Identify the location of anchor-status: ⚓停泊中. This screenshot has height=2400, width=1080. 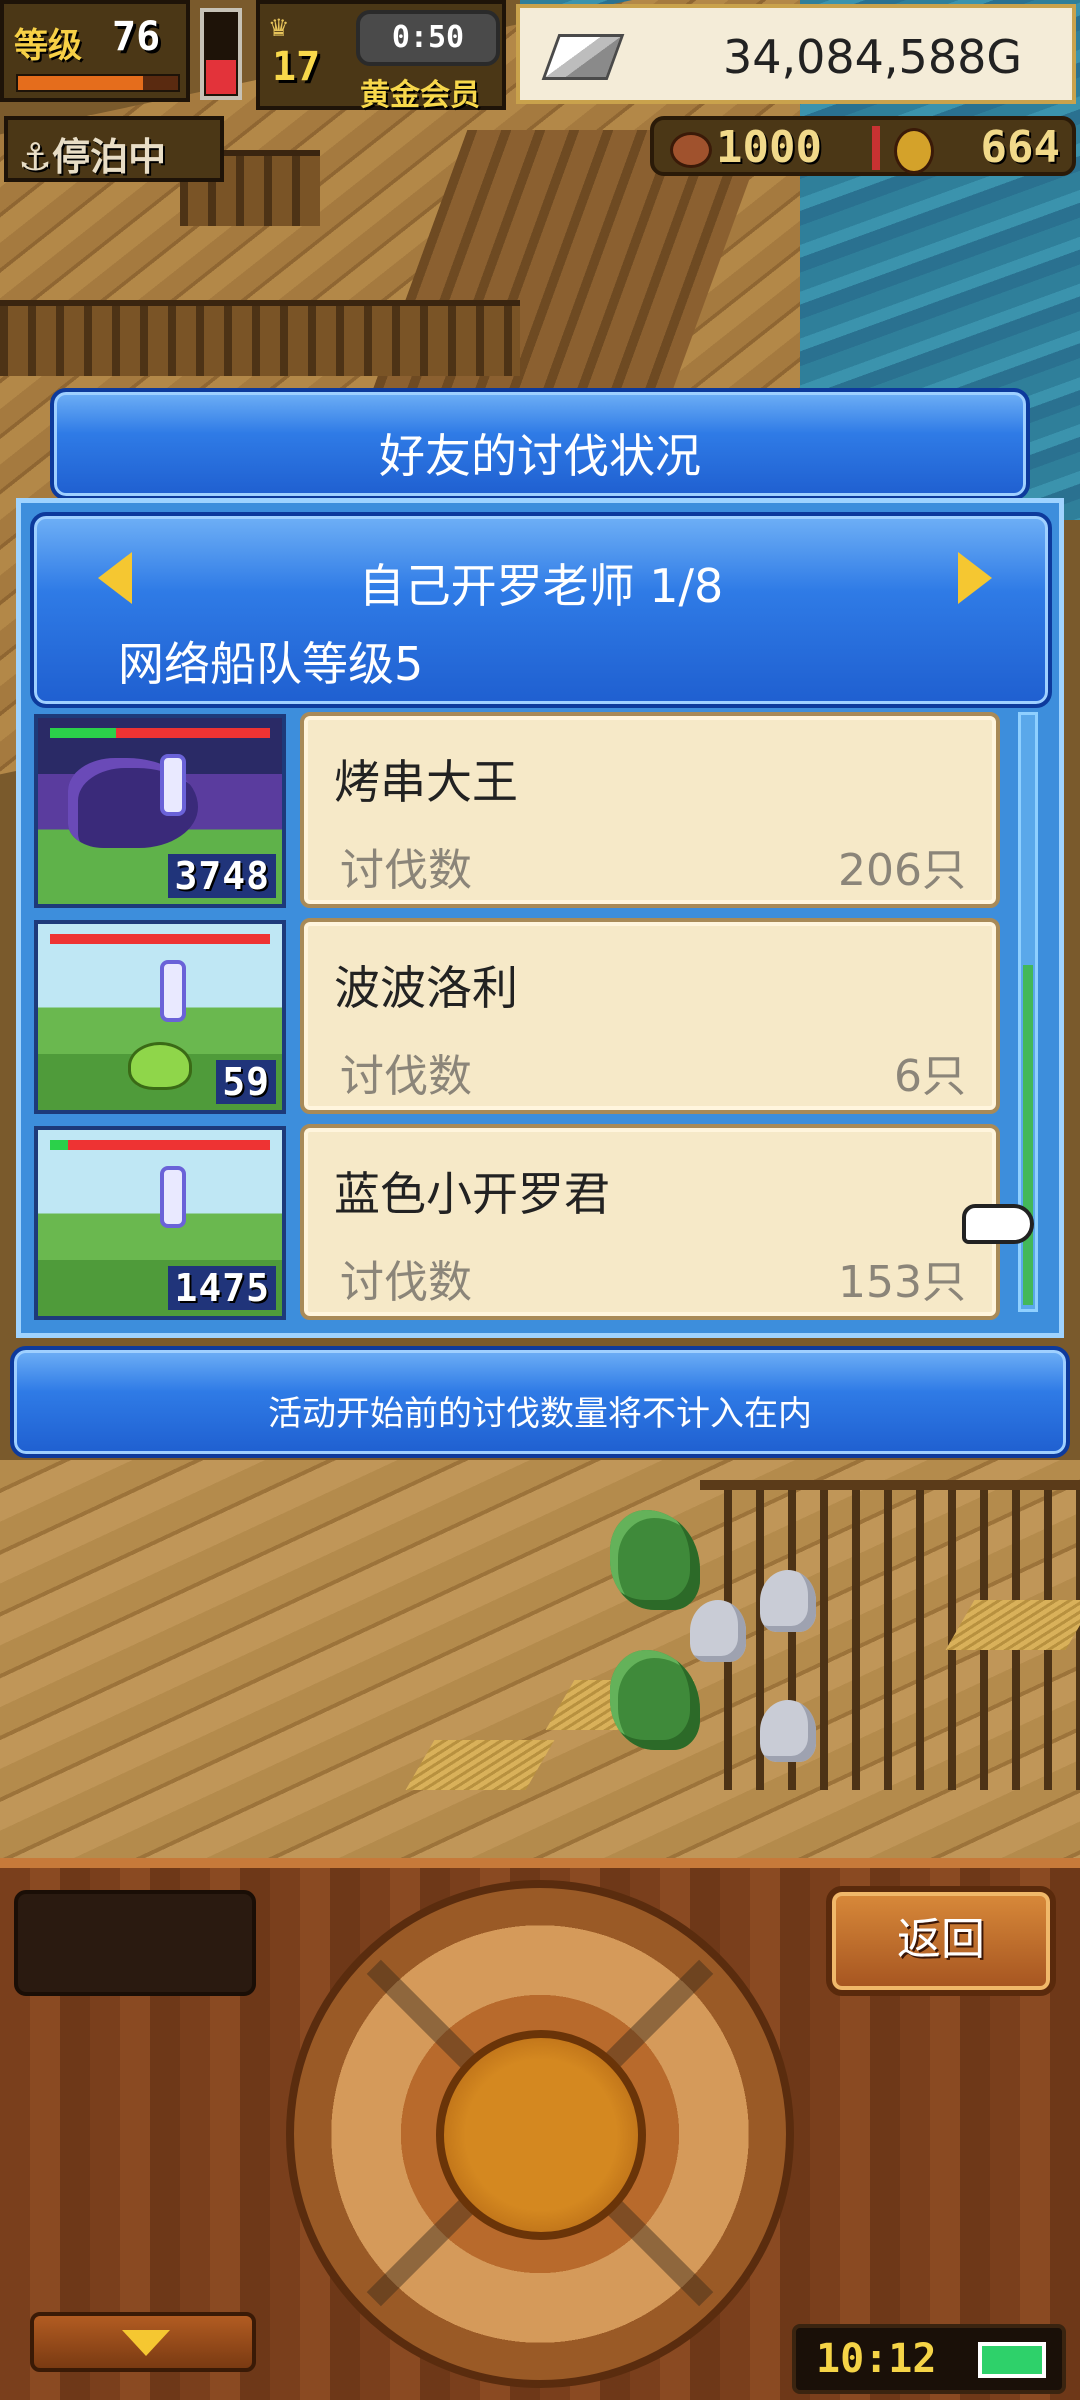
(114, 149).